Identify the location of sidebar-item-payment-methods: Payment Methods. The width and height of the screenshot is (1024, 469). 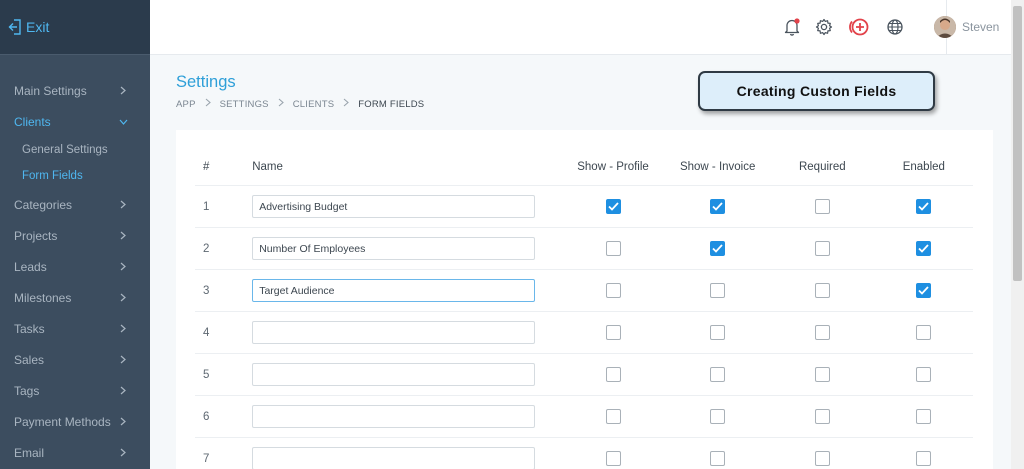
(75, 421).